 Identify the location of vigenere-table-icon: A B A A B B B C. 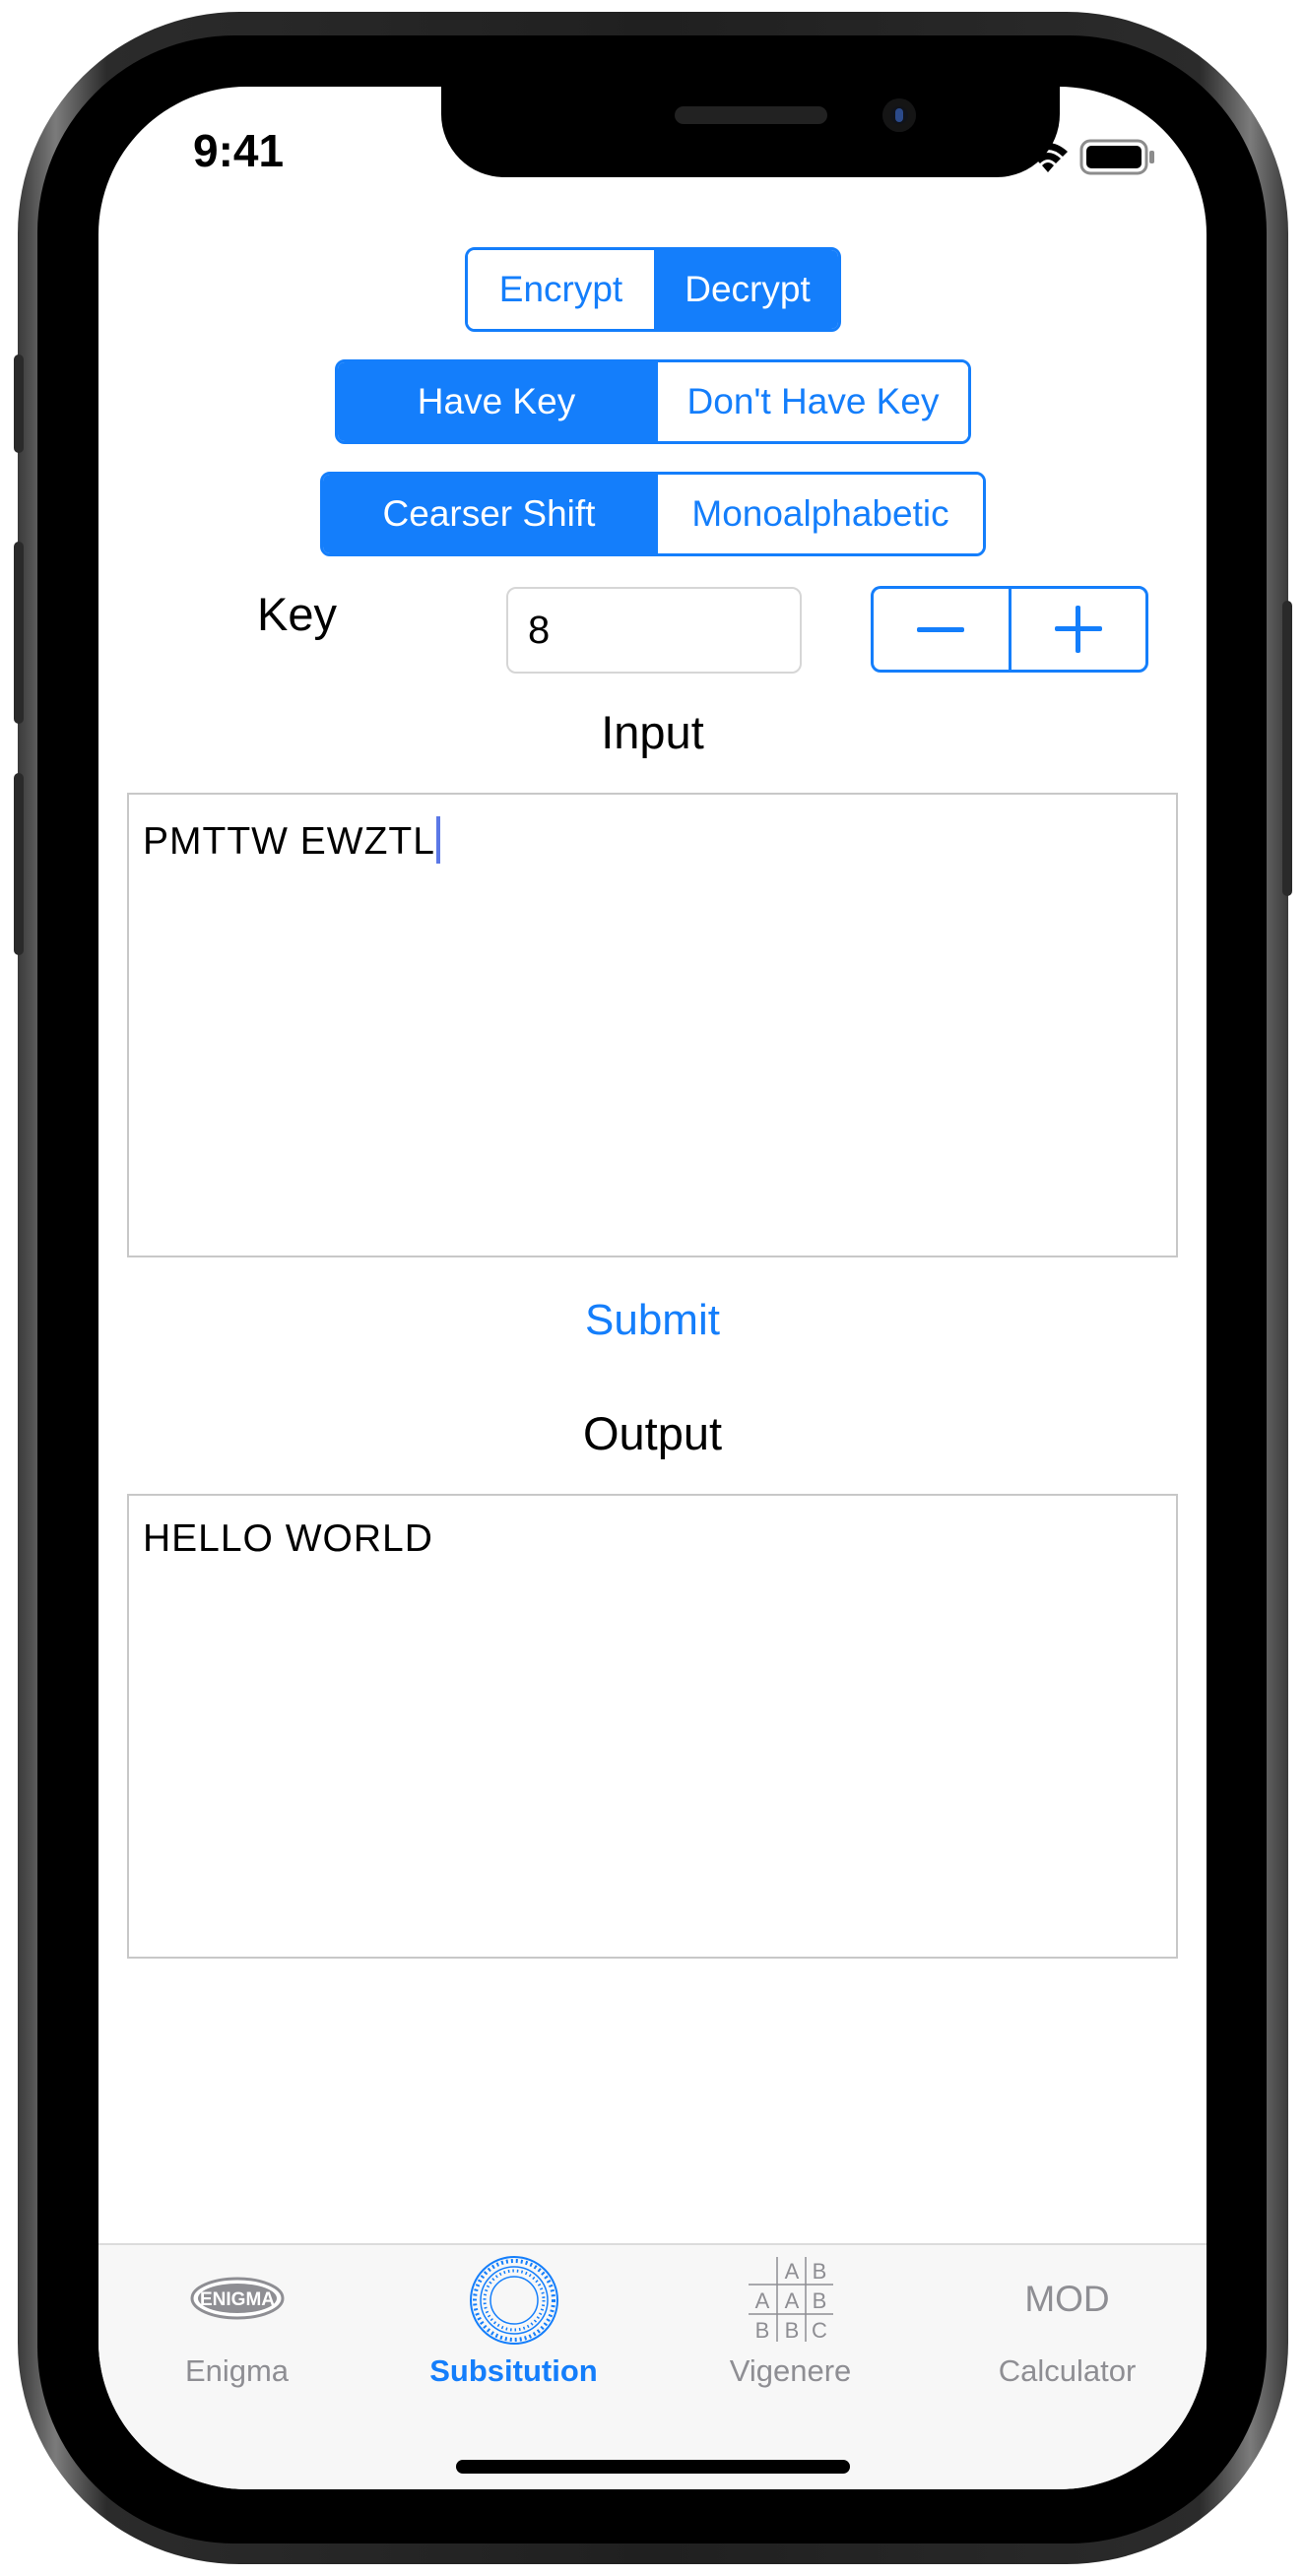
(790, 2300).